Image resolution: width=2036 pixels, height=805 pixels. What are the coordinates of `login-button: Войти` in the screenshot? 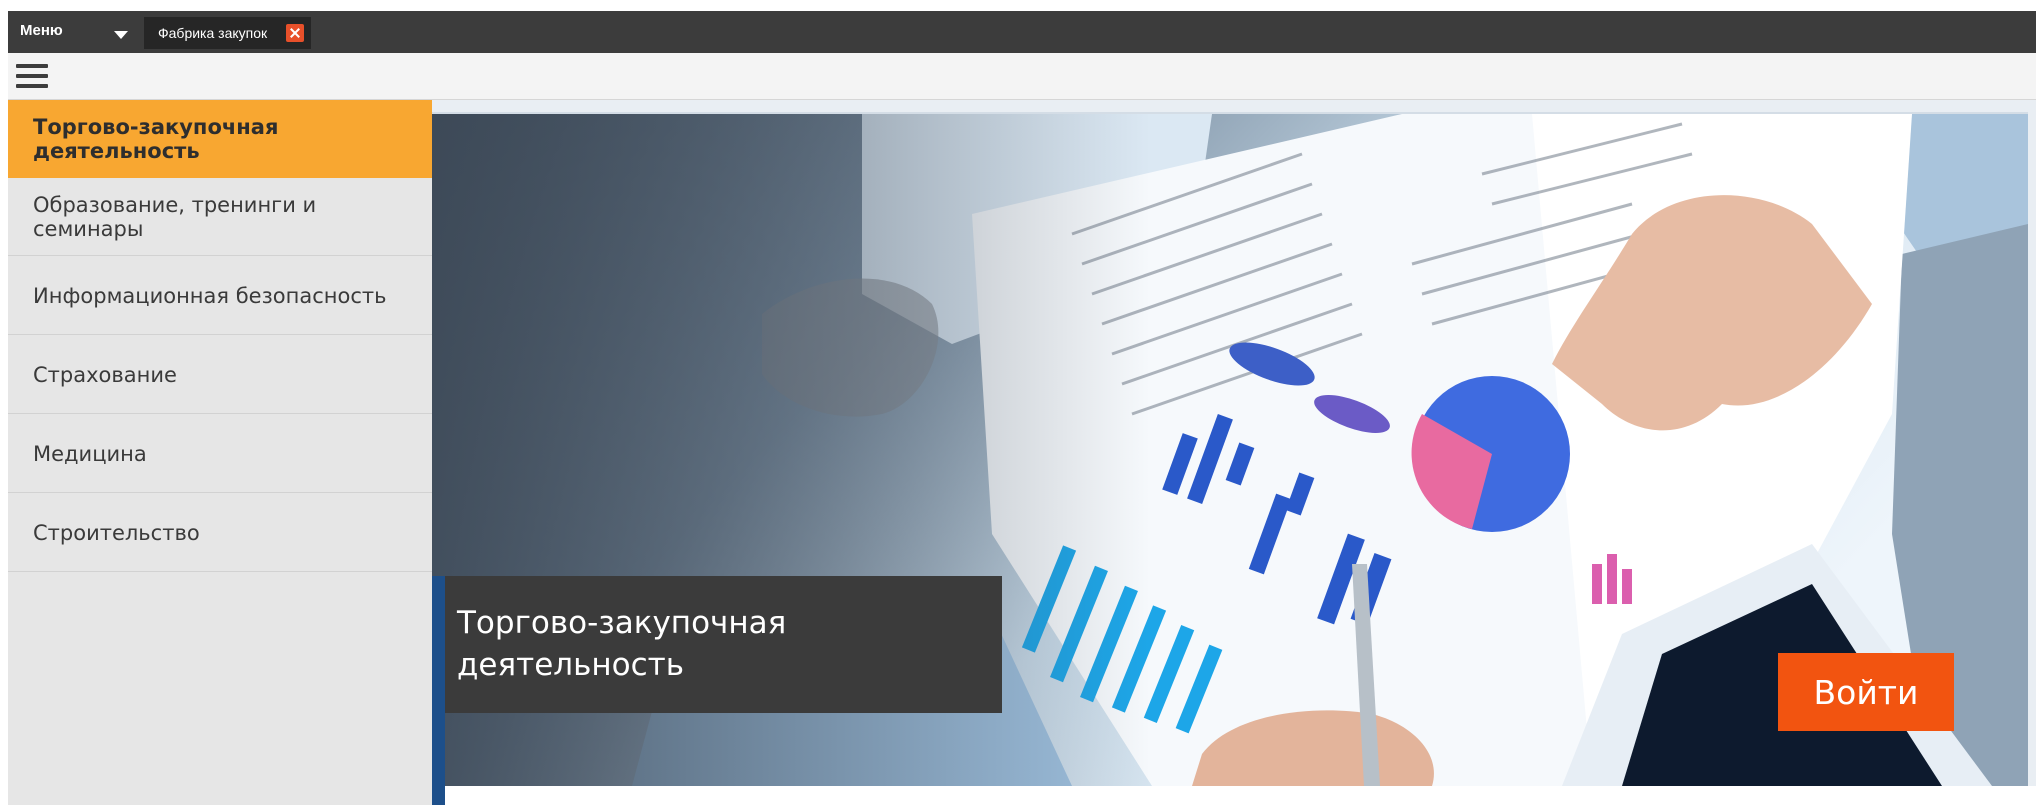 It's located at (1866, 692).